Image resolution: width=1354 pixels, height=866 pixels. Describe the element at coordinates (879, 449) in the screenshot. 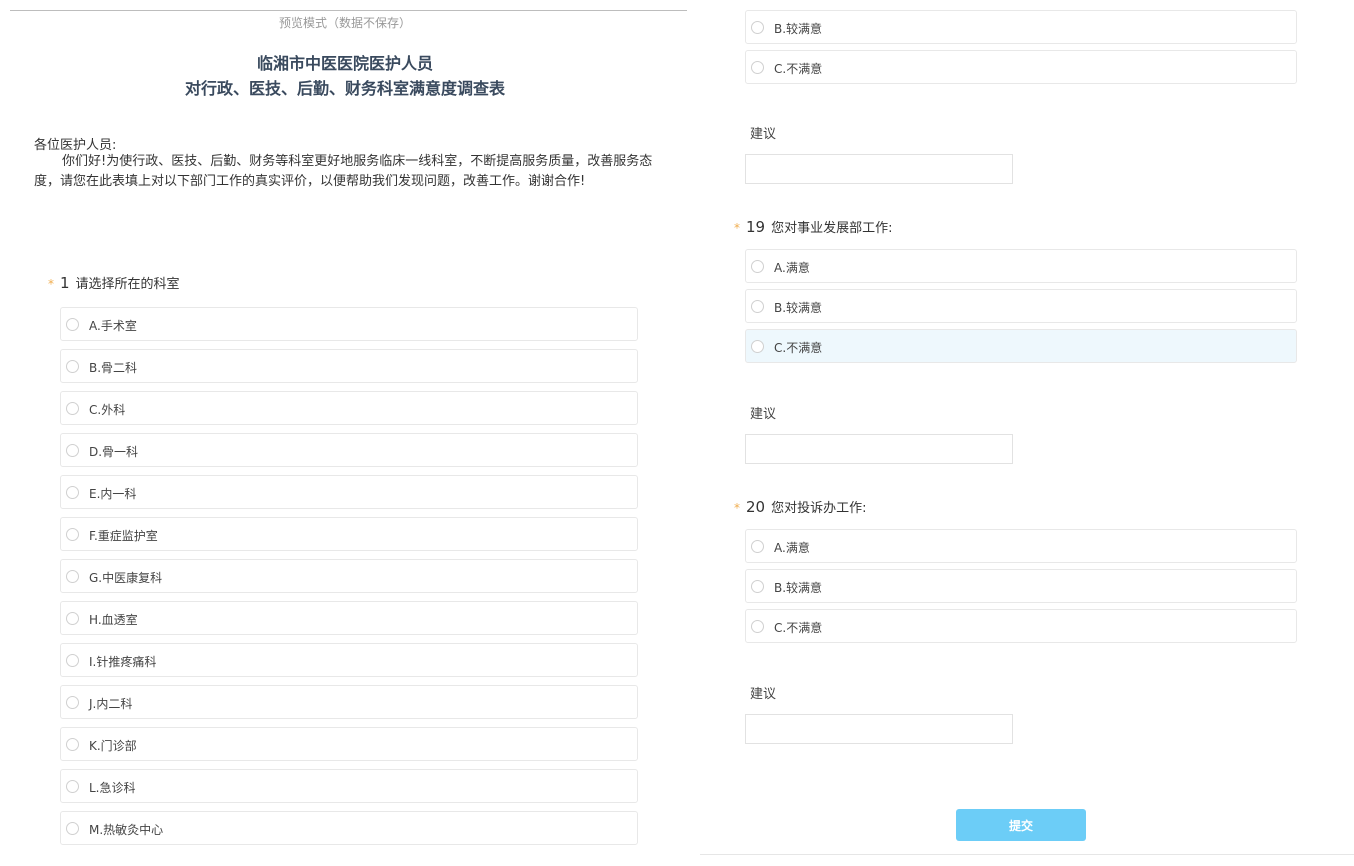

I see `question-19-suggest-input` at that location.